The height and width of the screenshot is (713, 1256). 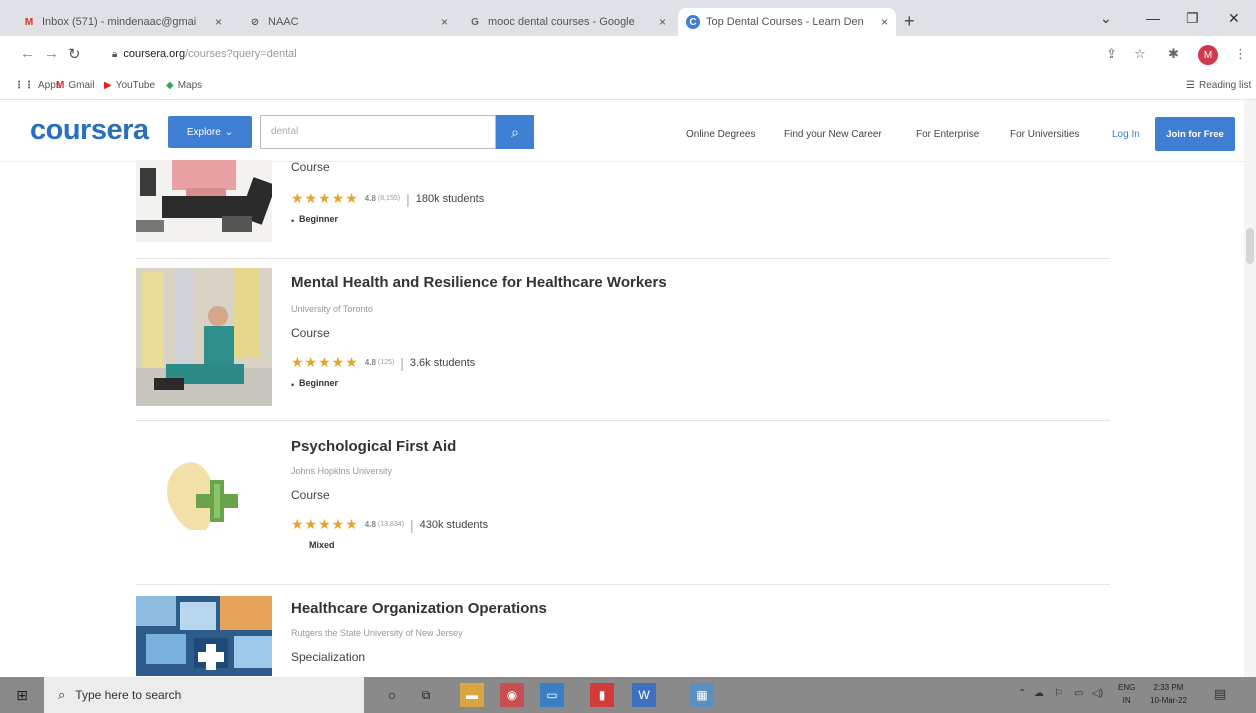 What do you see at coordinates (29, 22) in the screenshot?
I see `gmail-icon: M` at bounding box center [29, 22].